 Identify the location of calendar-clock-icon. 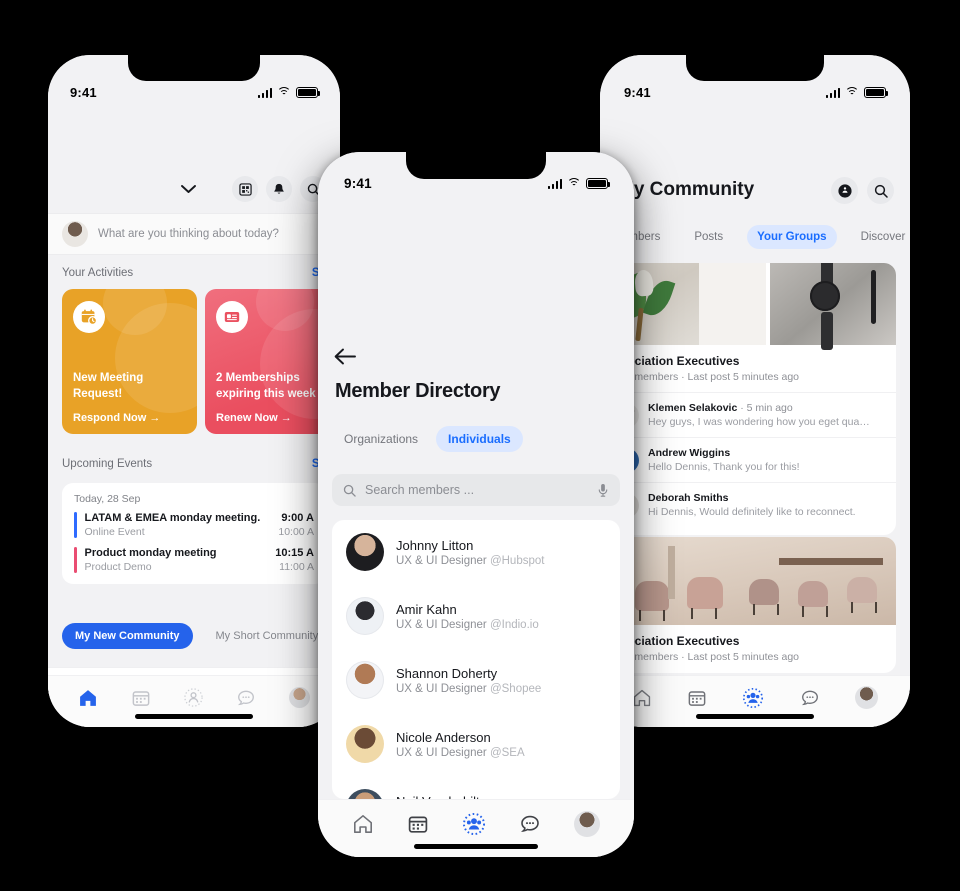
(89, 317).